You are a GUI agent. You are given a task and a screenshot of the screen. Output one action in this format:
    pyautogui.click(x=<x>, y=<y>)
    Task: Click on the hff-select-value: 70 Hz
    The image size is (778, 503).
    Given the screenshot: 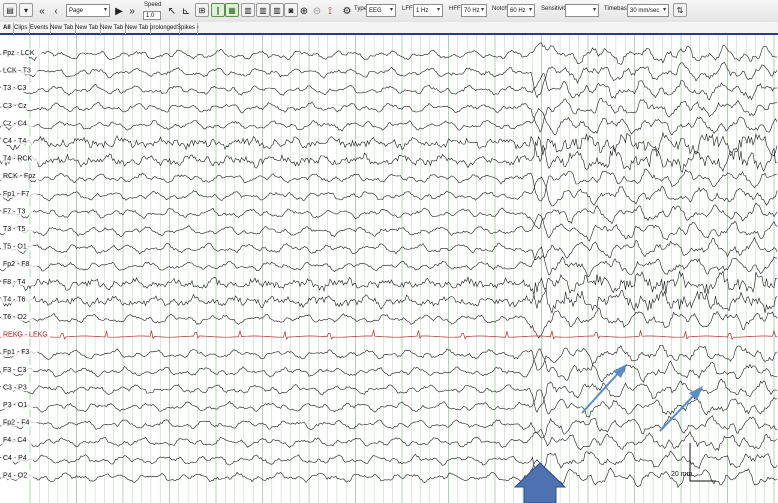 What is the action you would take?
    pyautogui.click(x=472, y=10)
    